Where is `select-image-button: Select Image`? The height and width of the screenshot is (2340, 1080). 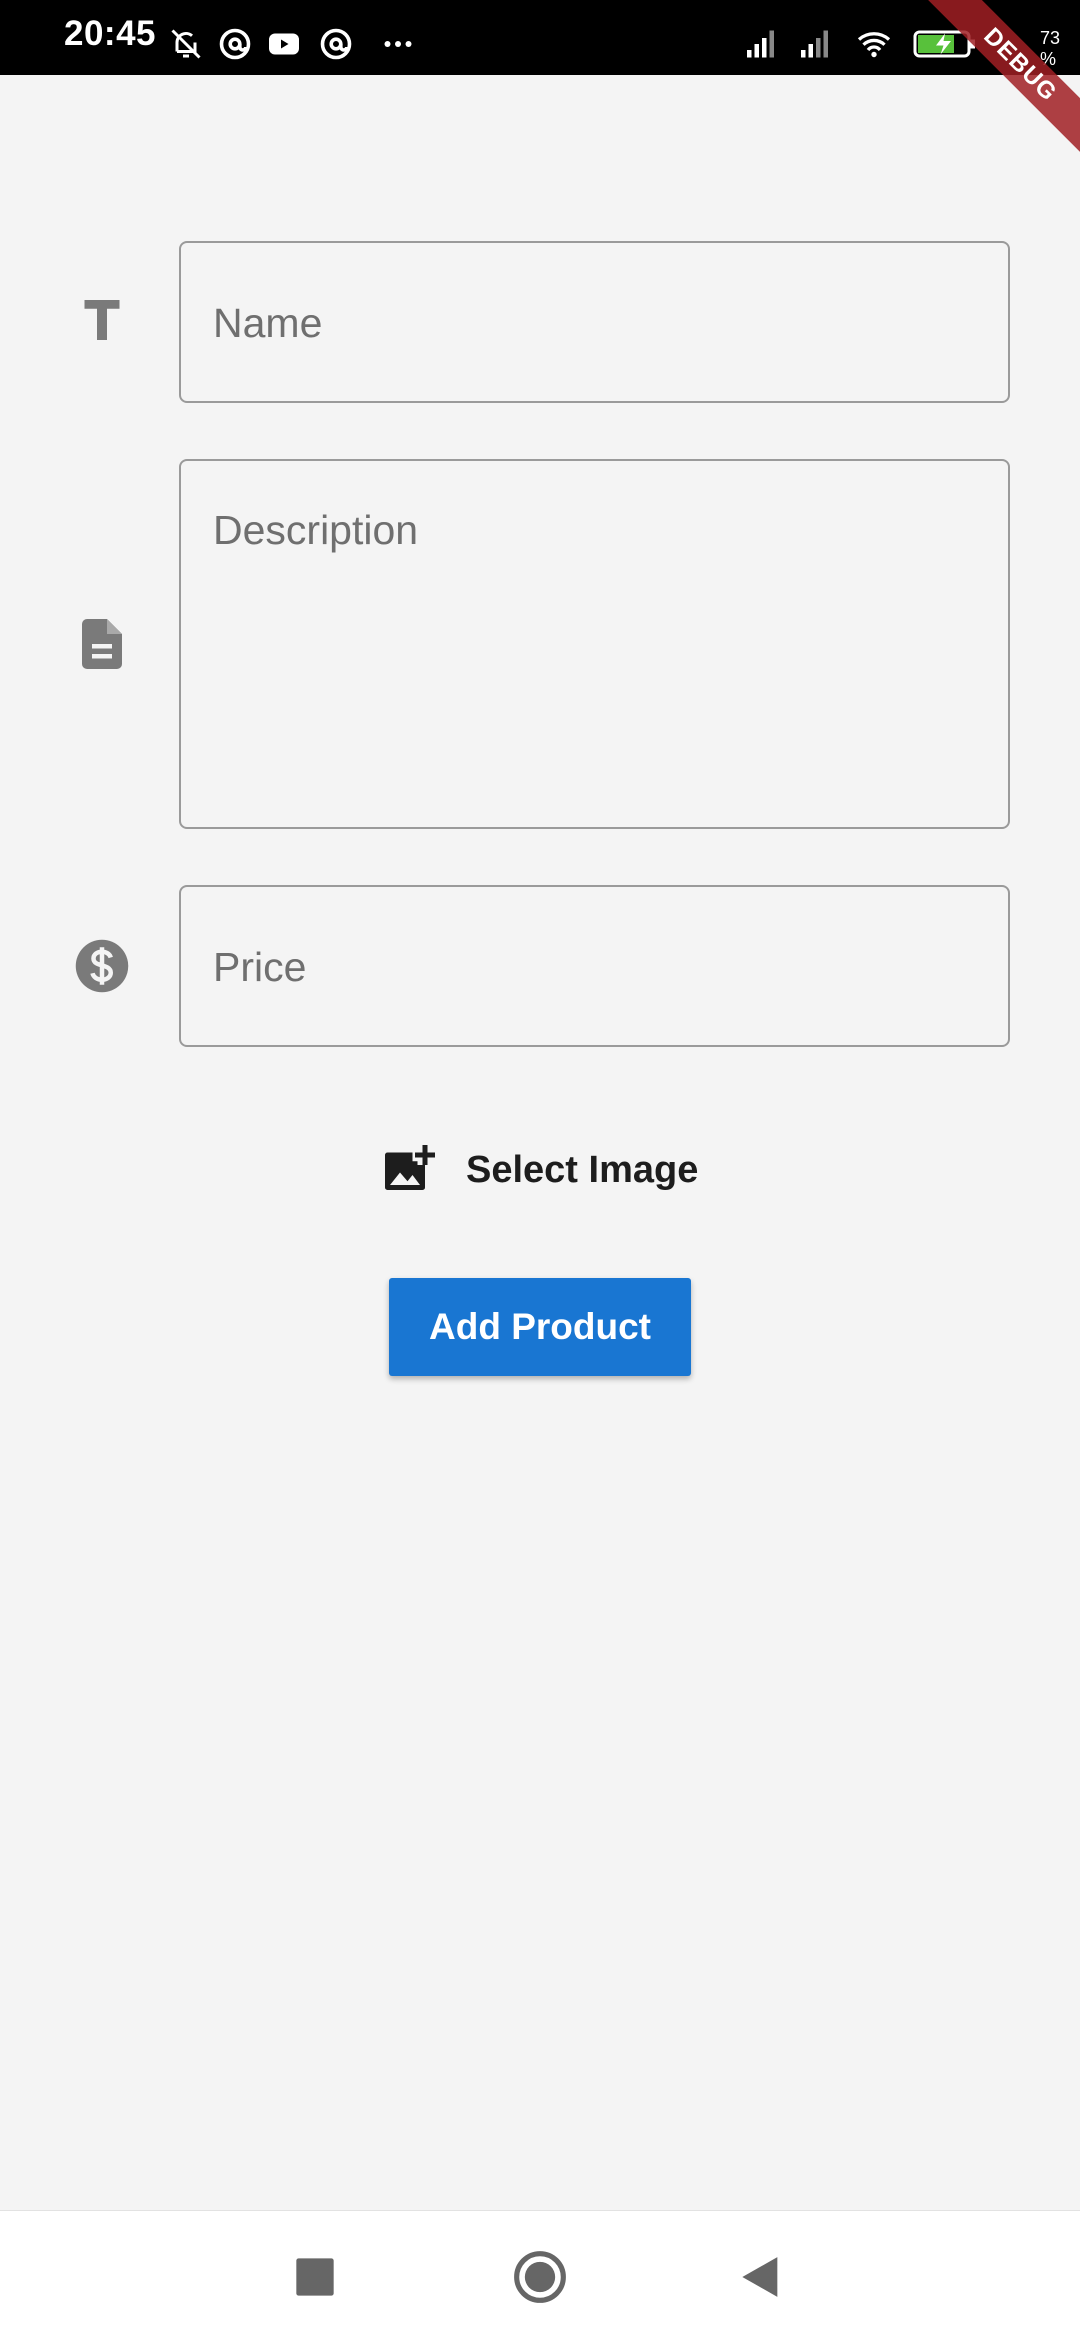 select-image-button: Select Image is located at coordinates (539, 1170).